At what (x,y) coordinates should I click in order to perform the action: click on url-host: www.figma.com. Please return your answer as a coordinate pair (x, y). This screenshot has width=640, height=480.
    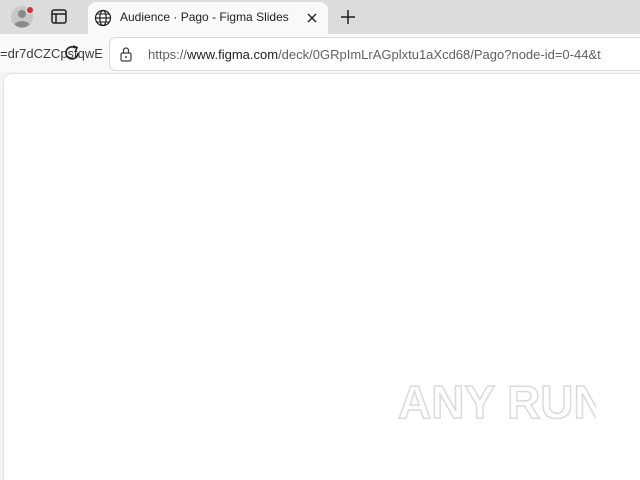
    Looking at the image, I should click on (233, 54).